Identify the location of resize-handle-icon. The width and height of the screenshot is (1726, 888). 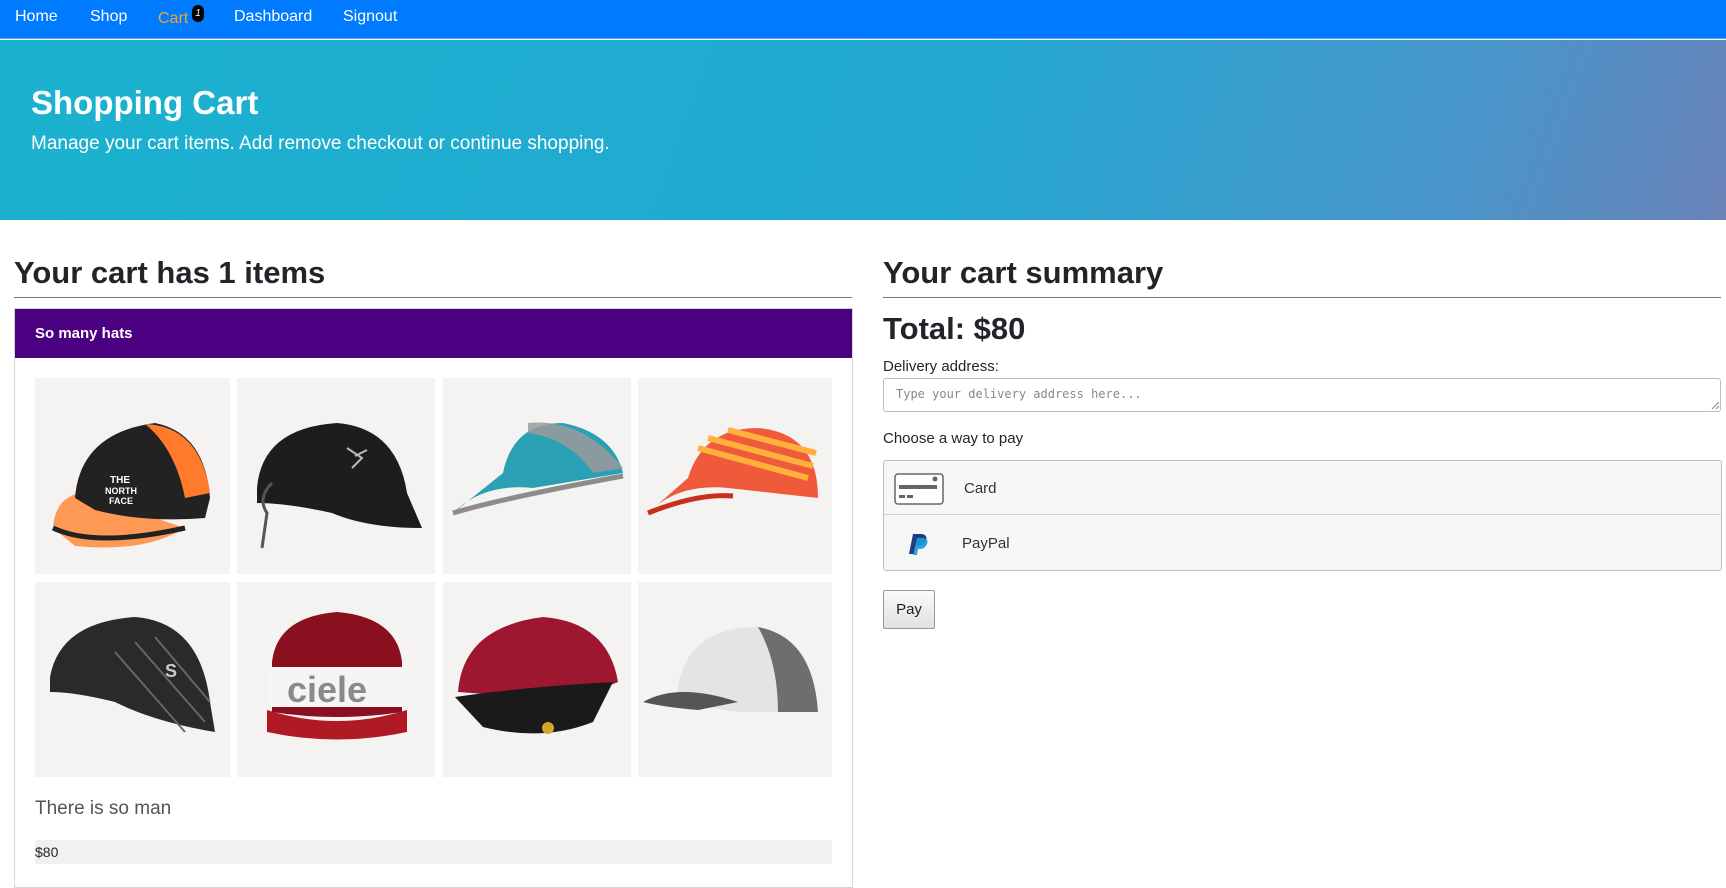
(1715, 405).